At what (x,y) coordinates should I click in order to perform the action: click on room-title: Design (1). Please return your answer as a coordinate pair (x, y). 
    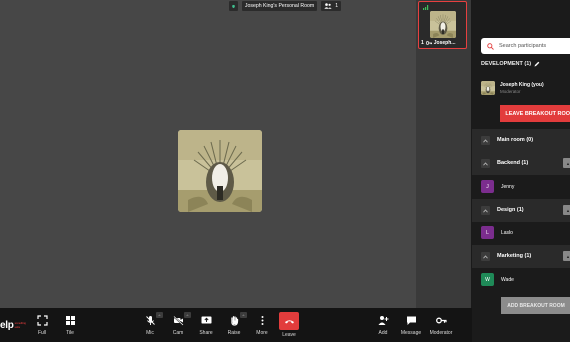
    Looking at the image, I should click on (510, 210).